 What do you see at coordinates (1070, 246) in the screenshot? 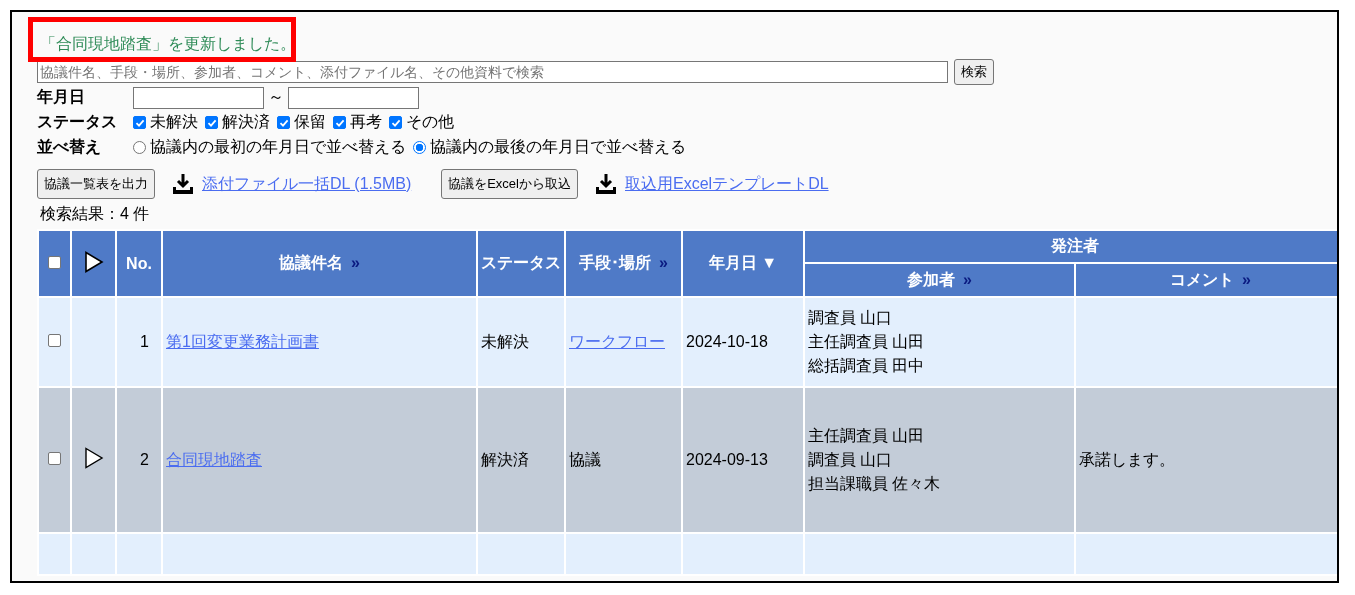
I see `column-group-header: 発注者` at bounding box center [1070, 246].